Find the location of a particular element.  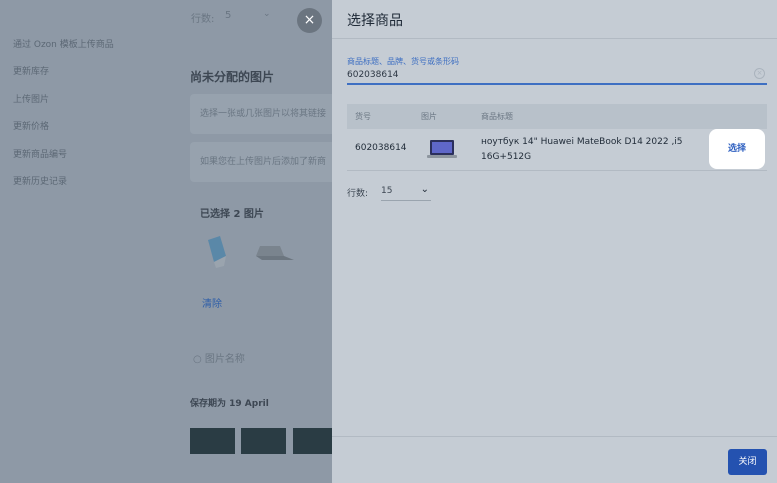

unassigned-images-title: 尚未分配的图片 is located at coordinates (232, 77).